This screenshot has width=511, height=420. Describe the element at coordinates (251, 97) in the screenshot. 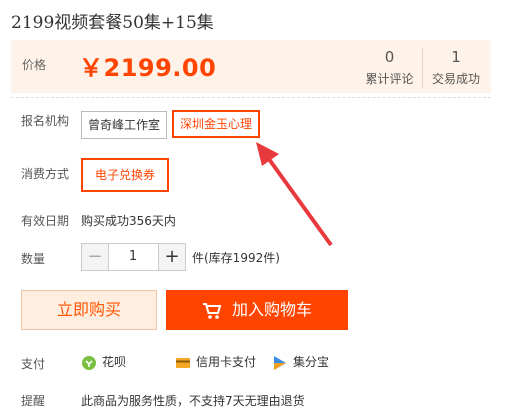

I see `divider` at that location.